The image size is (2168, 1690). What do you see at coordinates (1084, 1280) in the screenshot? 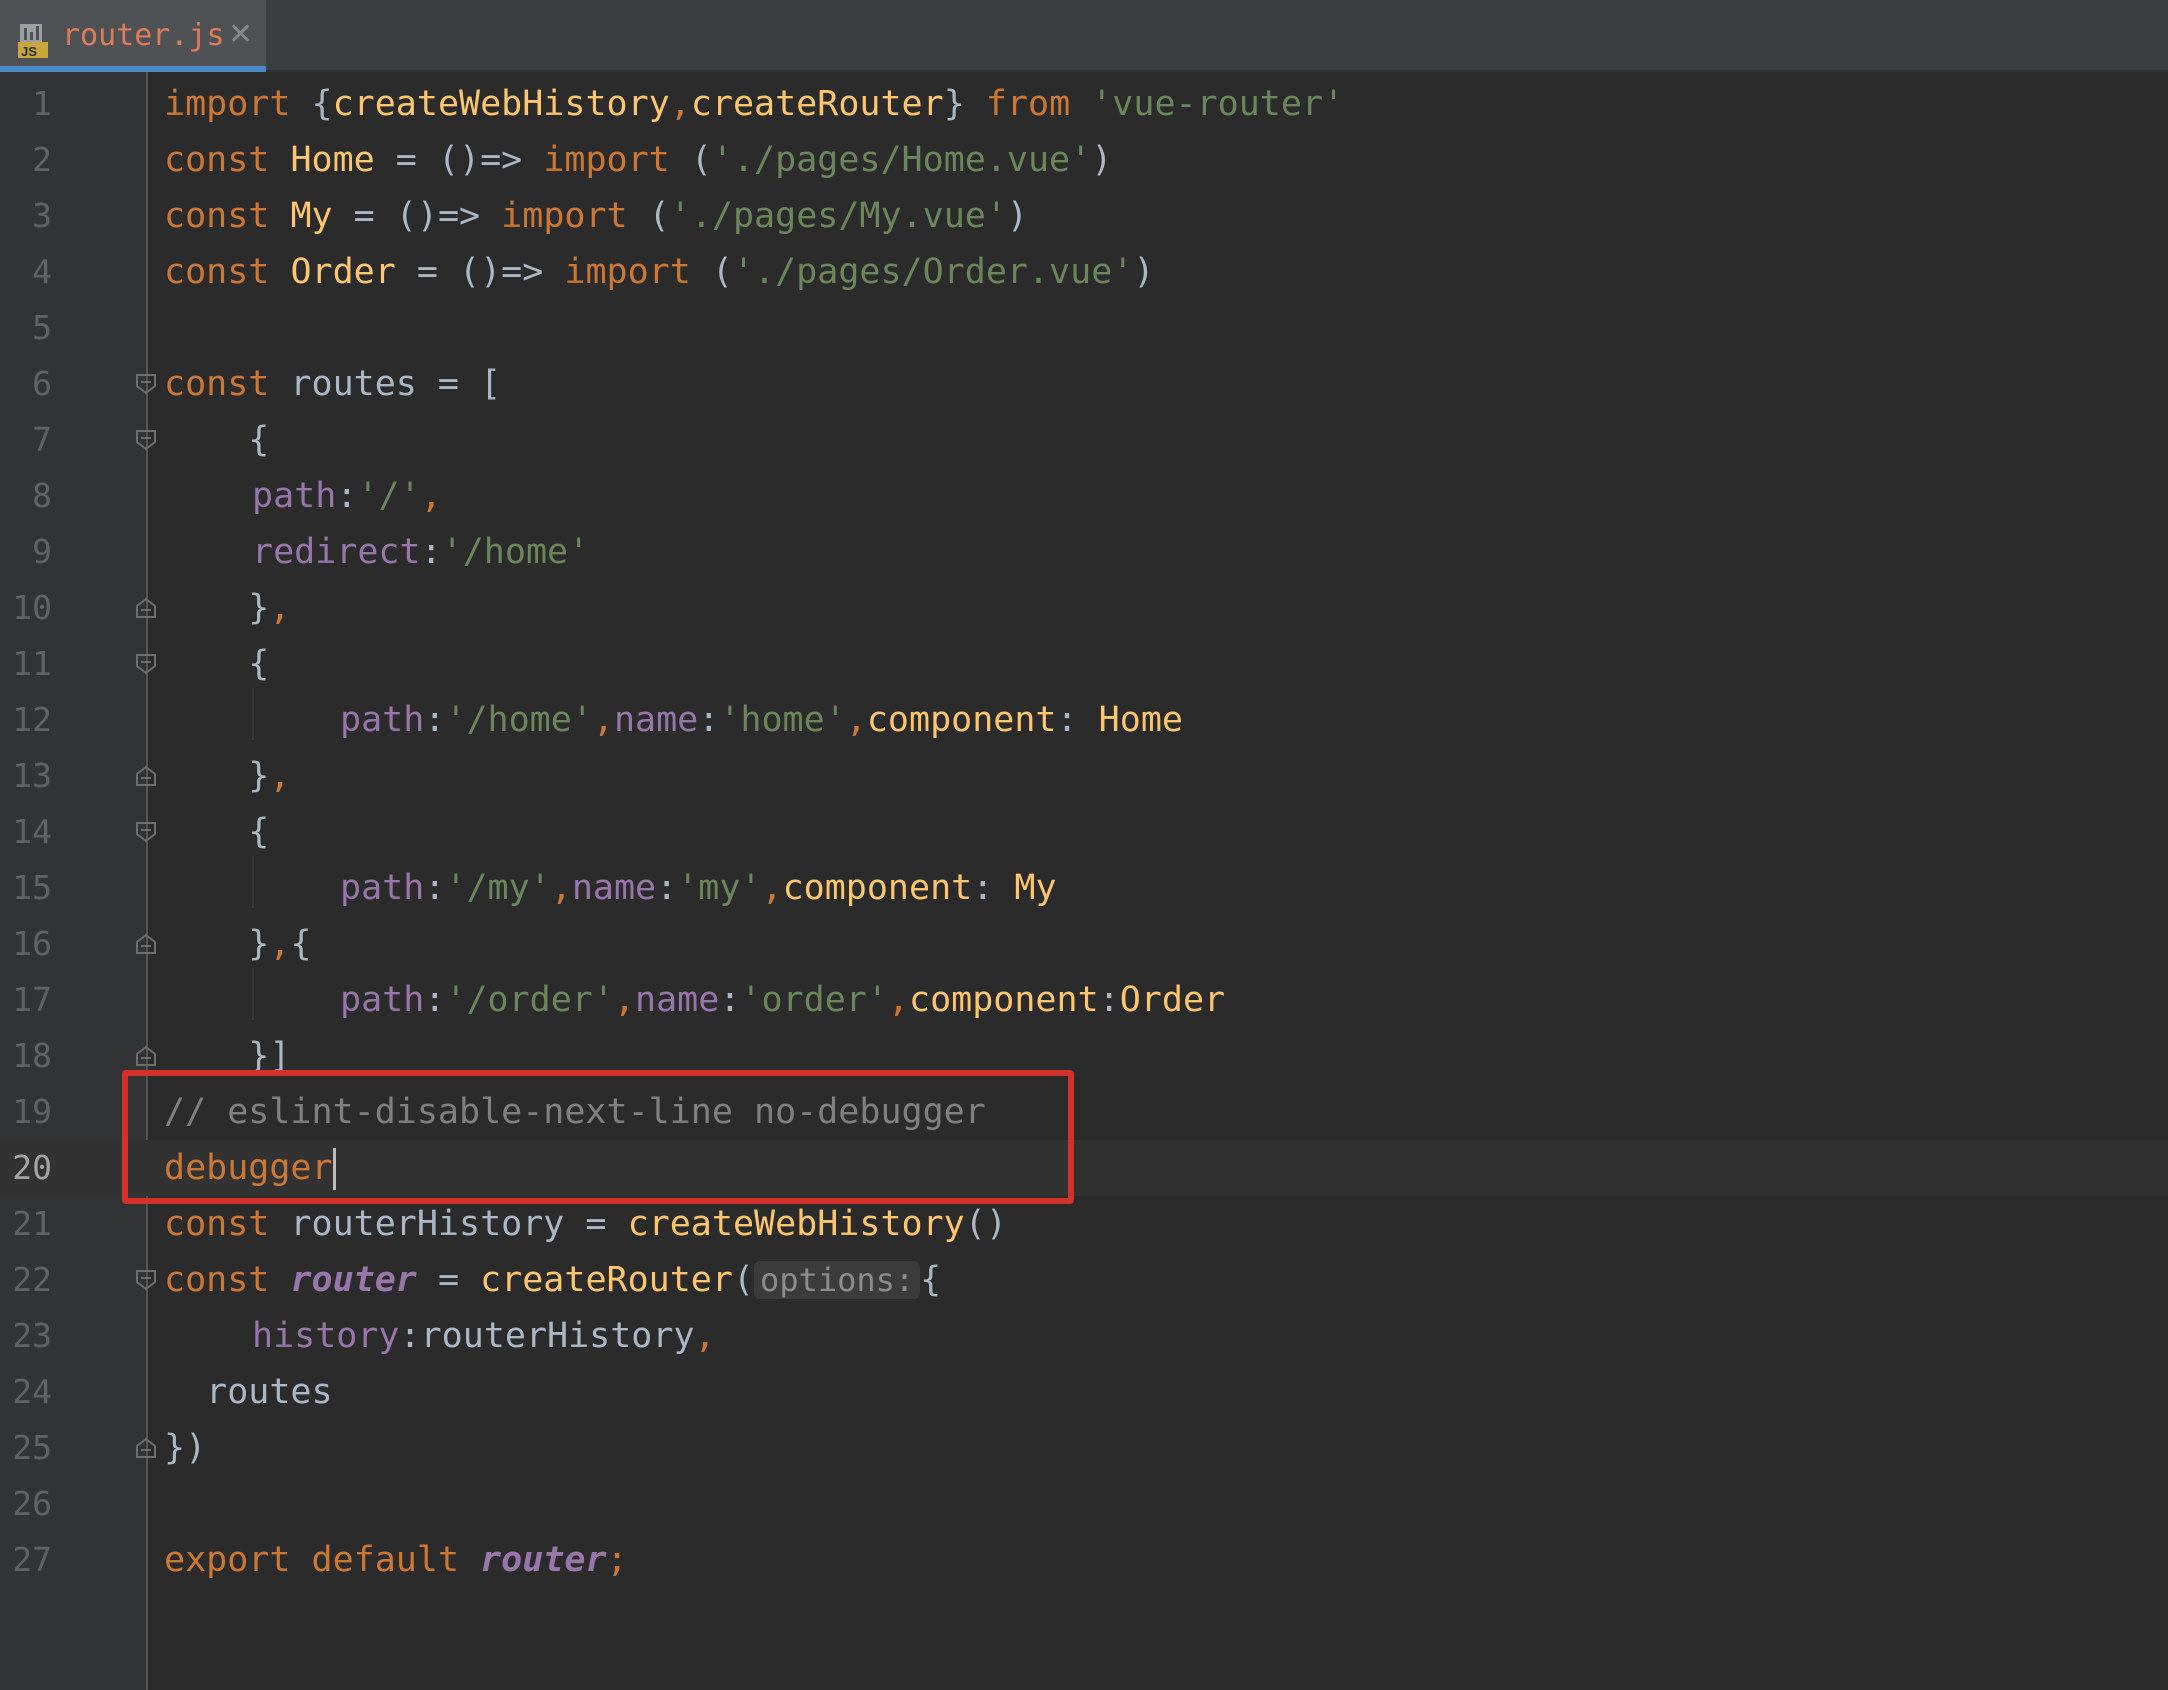
I see `code-line-22: 22 const router = createRouter(options:{` at bounding box center [1084, 1280].